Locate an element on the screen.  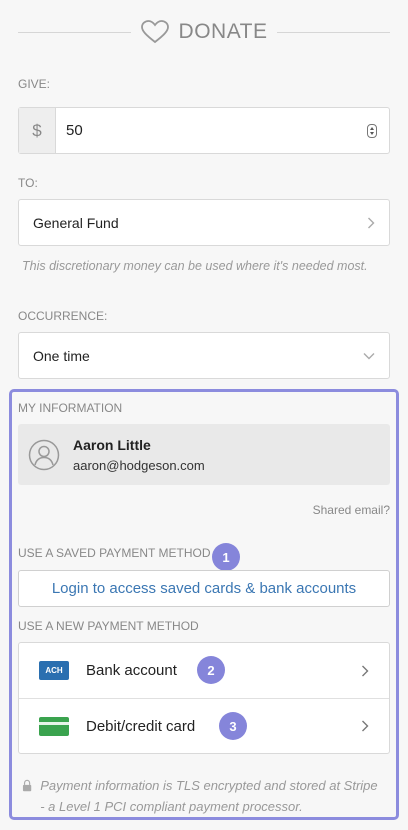
debit-credit-card-option: Debit/credit card 3 is located at coordinates (204, 725).